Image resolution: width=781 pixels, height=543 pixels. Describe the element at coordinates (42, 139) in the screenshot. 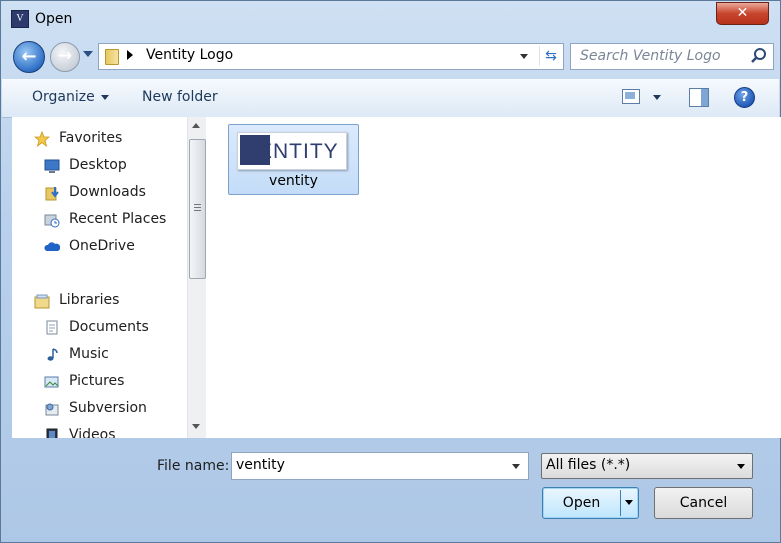

I see `star-icon` at that location.